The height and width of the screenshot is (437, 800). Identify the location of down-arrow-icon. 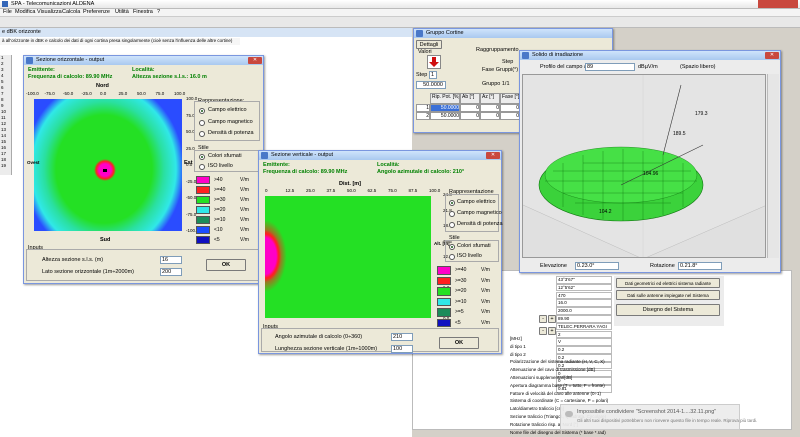
(434, 62).